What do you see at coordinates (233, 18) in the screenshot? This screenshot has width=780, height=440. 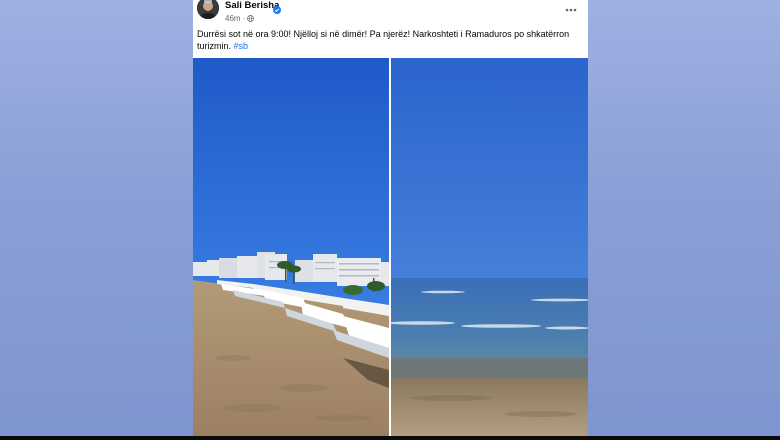 I see `post-time: 46m` at bounding box center [233, 18].